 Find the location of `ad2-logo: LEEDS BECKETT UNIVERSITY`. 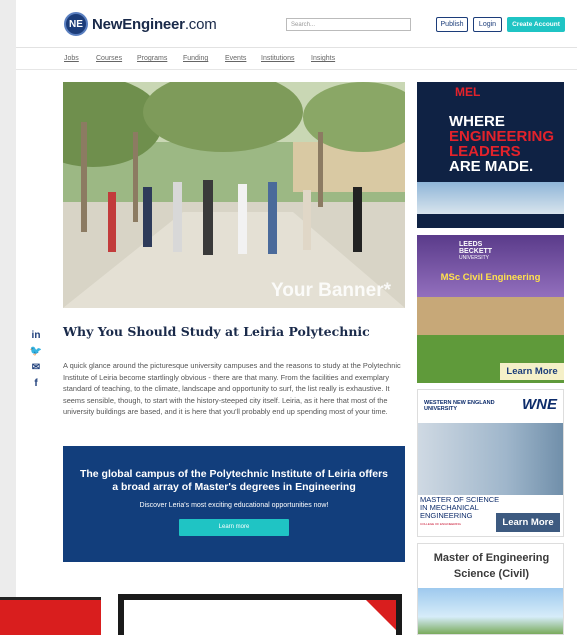

ad2-logo: LEEDS BECKETT UNIVERSITY is located at coordinates (475, 251).